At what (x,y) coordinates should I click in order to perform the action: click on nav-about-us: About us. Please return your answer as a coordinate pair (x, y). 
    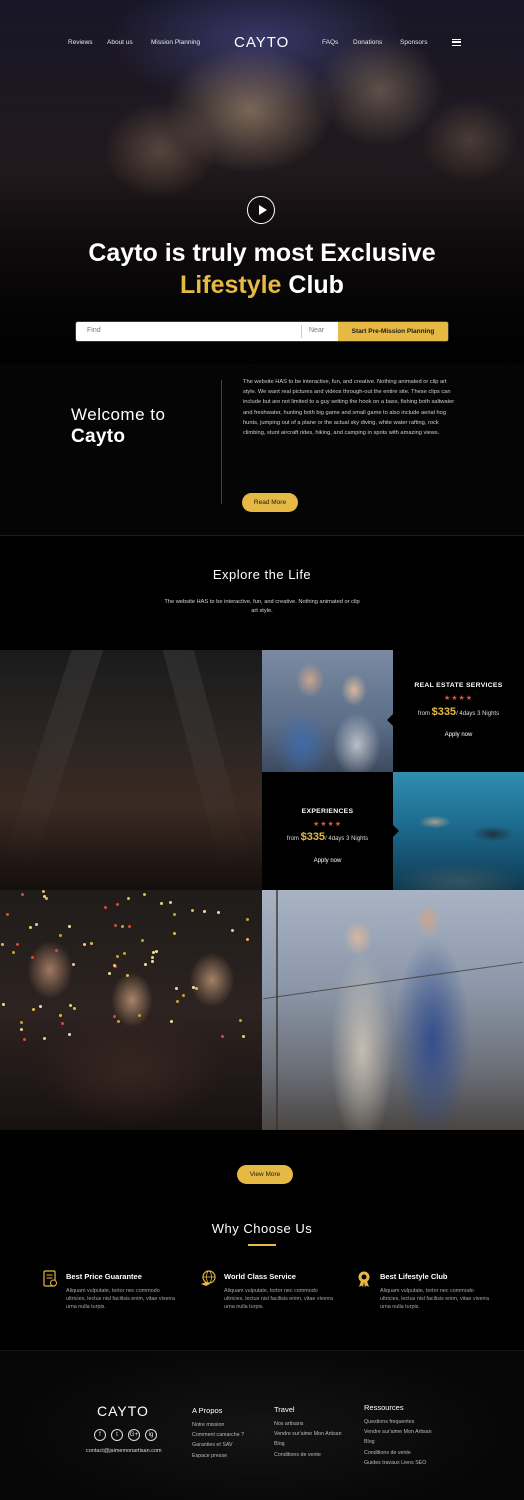
    Looking at the image, I should click on (120, 42).